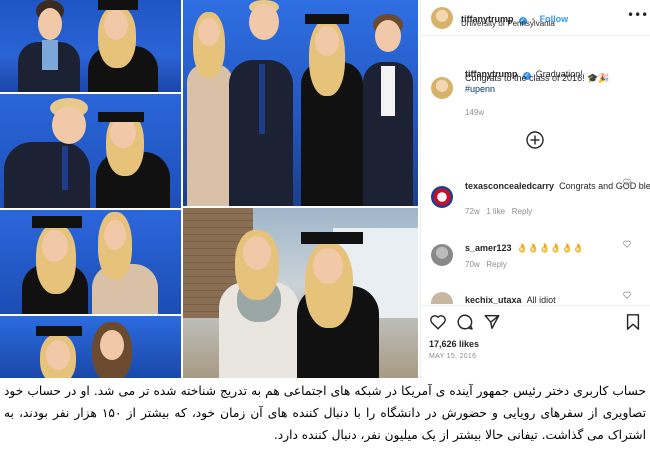 The width and height of the screenshot is (650, 474). Describe the element at coordinates (550, 248) in the screenshot. I see `comment-text: 👌👌👌👌👌👌` at that location.